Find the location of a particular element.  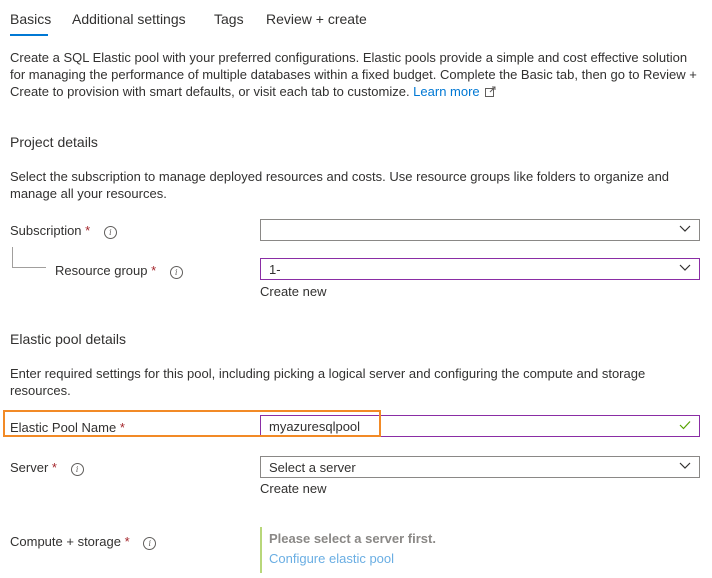

tree-connector-horizontal is located at coordinates (29, 267).